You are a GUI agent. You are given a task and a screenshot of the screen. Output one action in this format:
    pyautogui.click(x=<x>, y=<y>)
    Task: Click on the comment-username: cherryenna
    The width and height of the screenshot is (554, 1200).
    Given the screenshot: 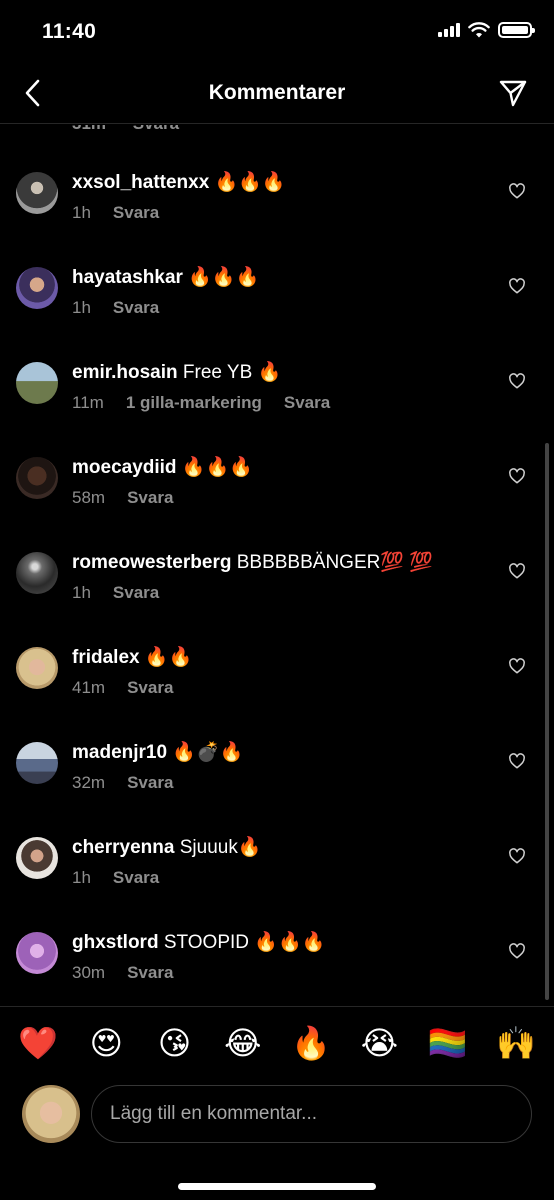 What is the action you would take?
    pyautogui.click(x=123, y=847)
    